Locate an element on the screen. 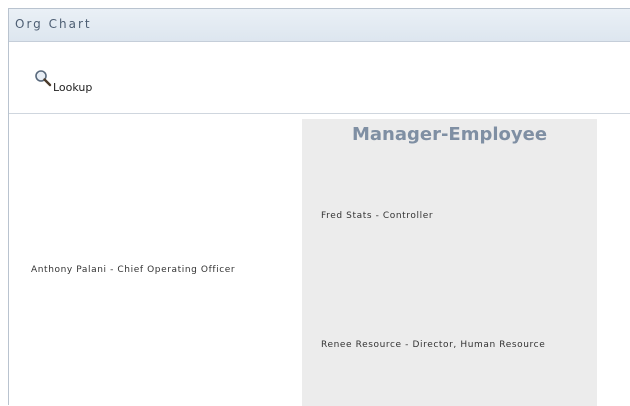  manager-node: Anthony Palani - Chief Operating Officer is located at coordinates (133, 270).